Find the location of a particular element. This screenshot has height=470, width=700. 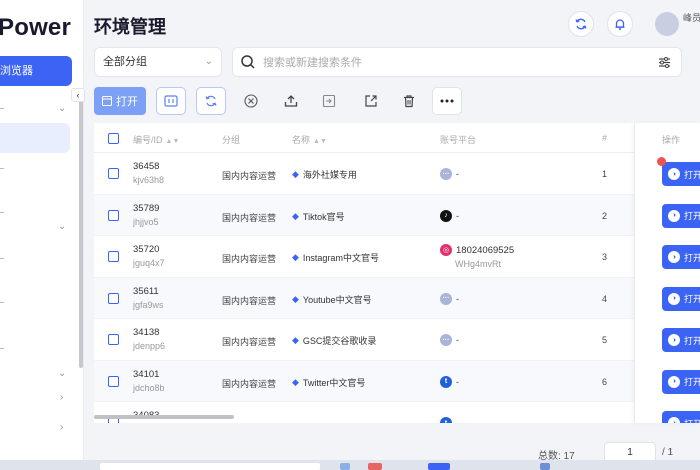

sidebar: Power 浏览器 ⌄ ⌄ ⌄ › › is located at coordinates (42, 230).